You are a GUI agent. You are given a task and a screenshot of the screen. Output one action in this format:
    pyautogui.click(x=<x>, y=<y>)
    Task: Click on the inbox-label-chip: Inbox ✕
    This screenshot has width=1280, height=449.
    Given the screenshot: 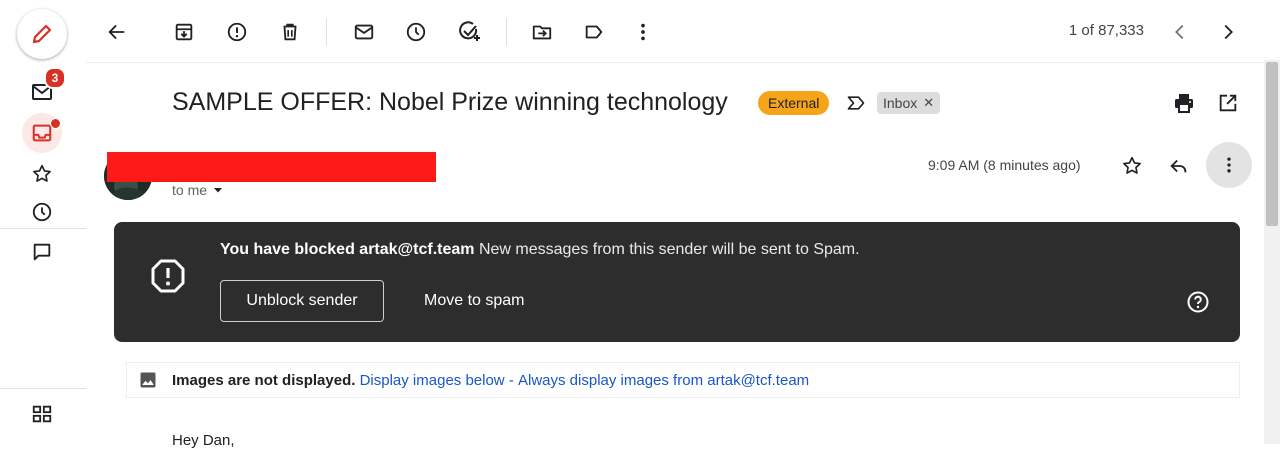 What is the action you would take?
    pyautogui.click(x=909, y=103)
    